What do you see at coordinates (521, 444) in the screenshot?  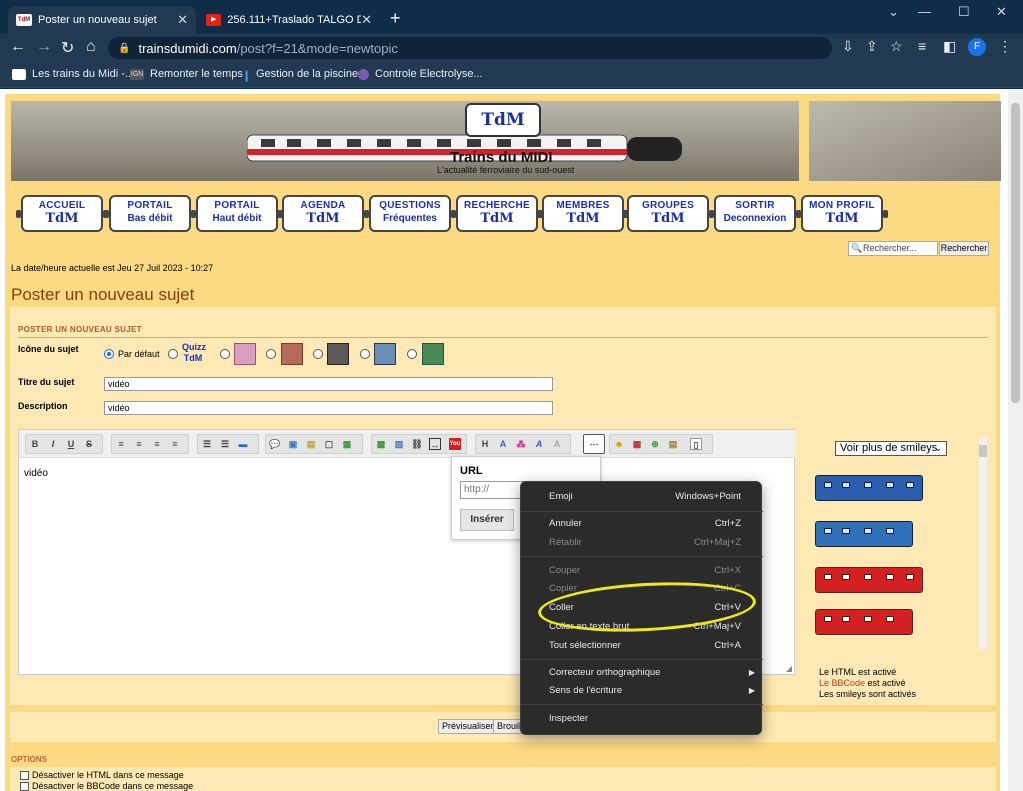 I see `color-icon: ⁂` at bounding box center [521, 444].